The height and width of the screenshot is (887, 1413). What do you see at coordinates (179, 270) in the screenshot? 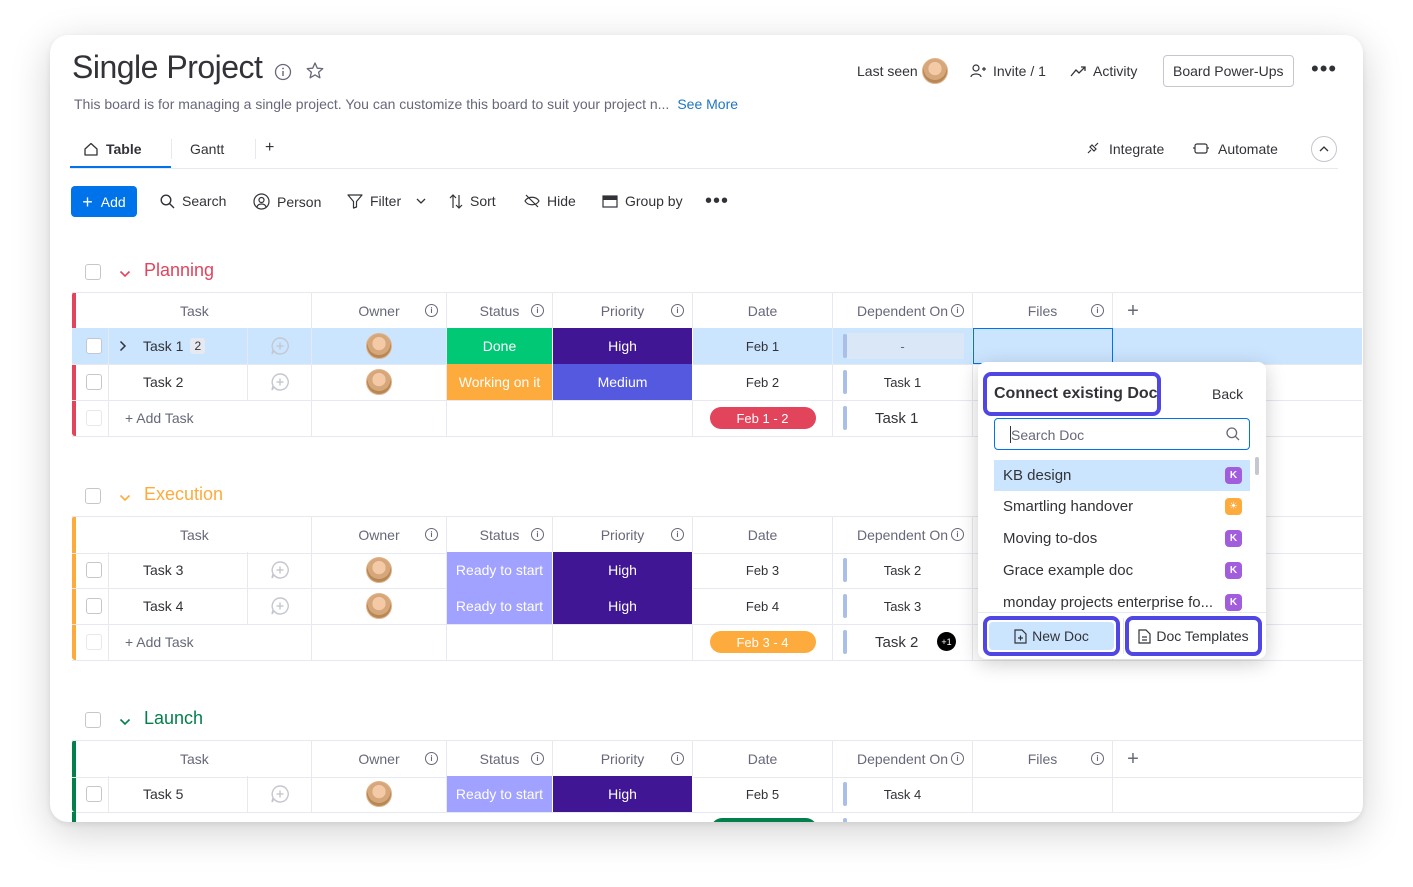
I see `group-title: Planning` at bounding box center [179, 270].